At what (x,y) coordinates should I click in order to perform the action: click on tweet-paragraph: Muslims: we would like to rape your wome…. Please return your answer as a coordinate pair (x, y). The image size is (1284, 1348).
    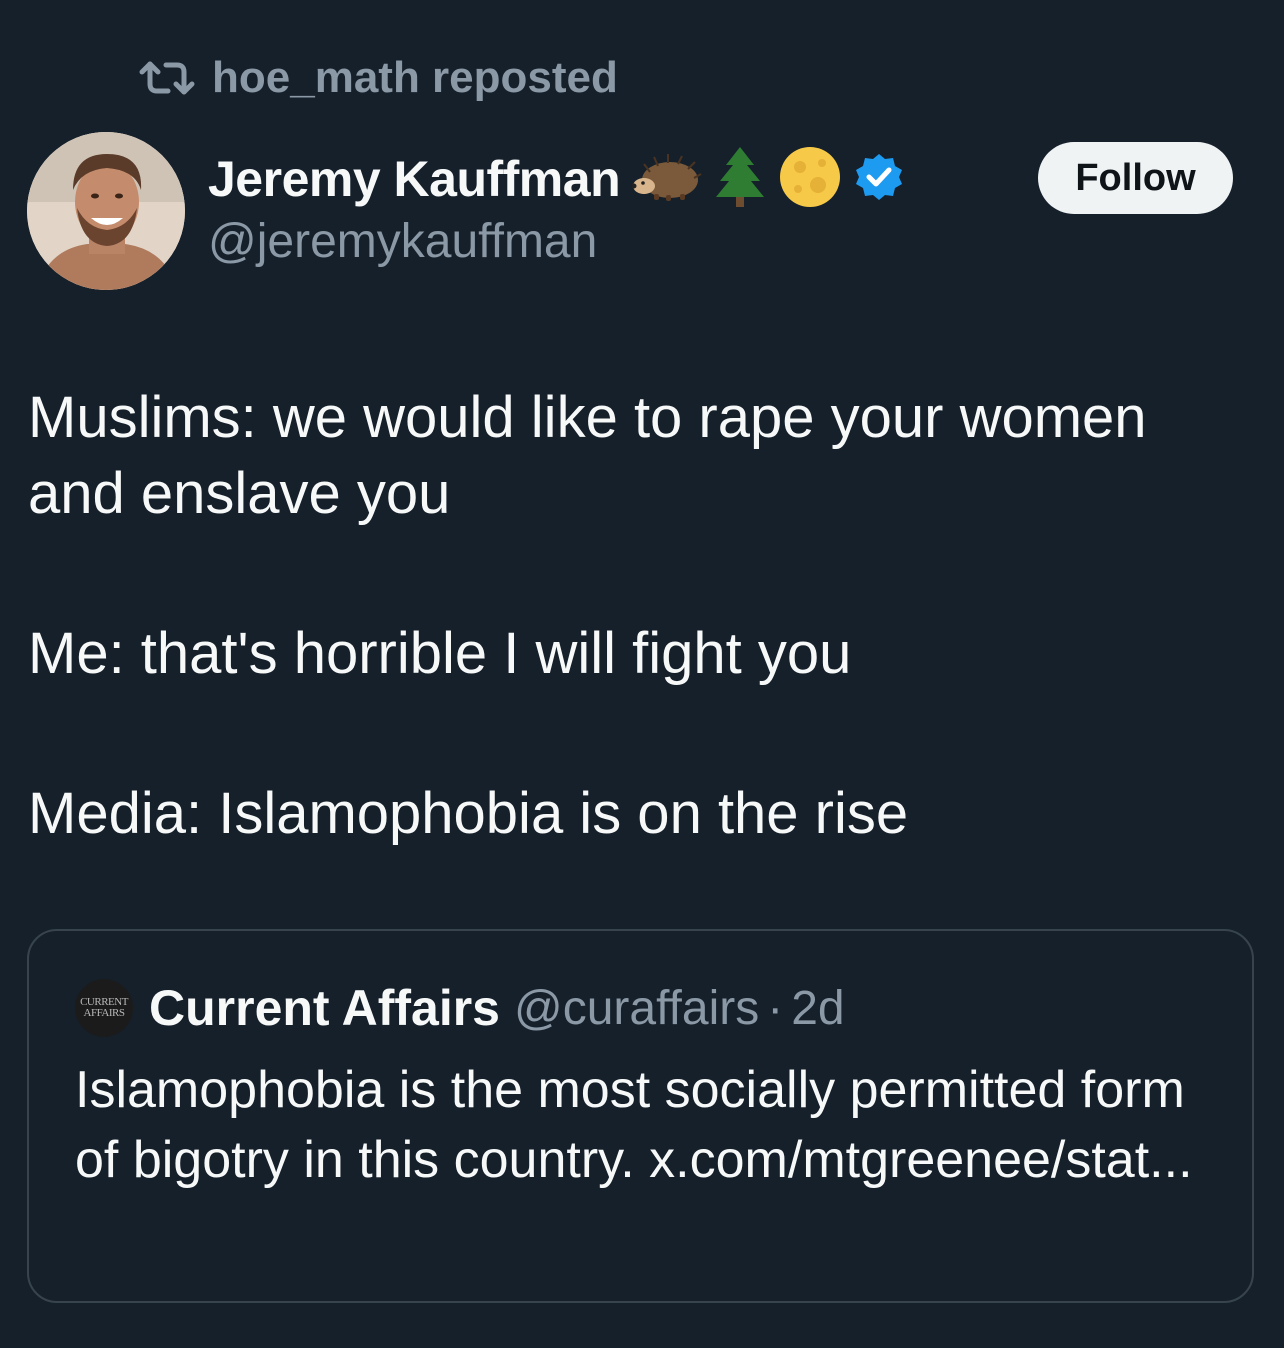
    Looking at the image, I should click on (587, 455).